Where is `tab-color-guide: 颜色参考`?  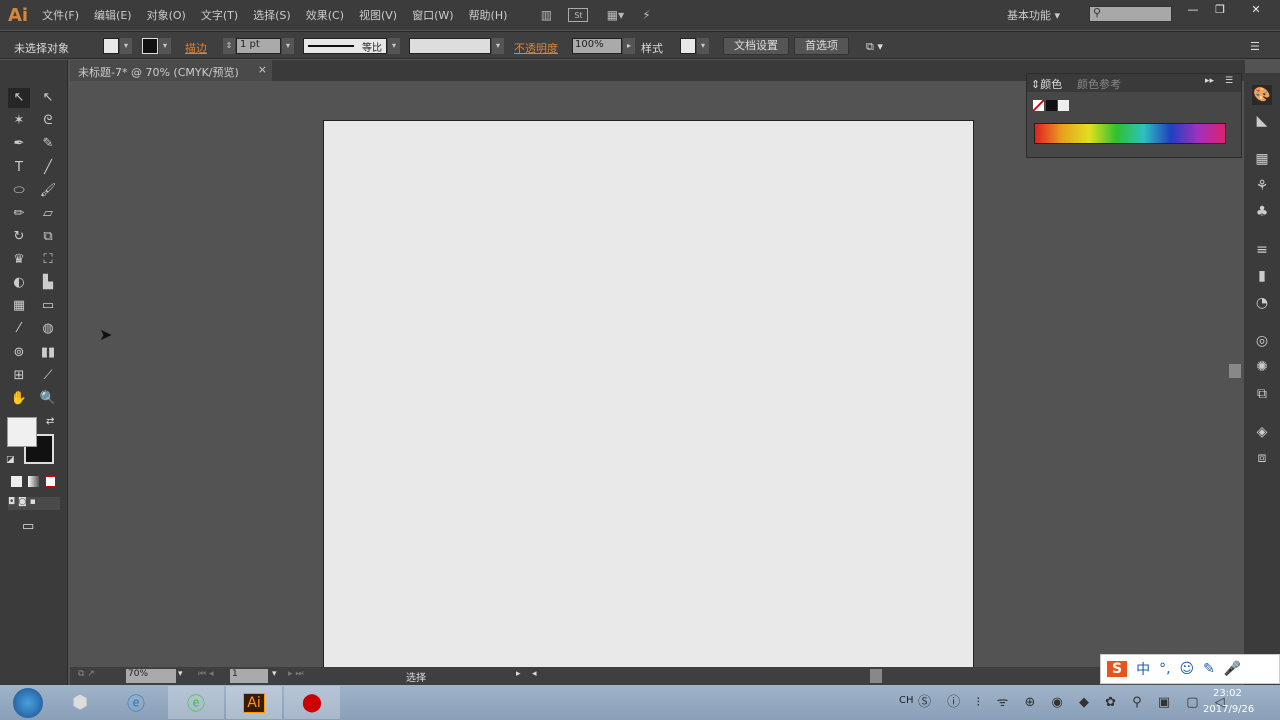
tab-color-guide: 颜色参考 is located at coordinates (1099, 84).